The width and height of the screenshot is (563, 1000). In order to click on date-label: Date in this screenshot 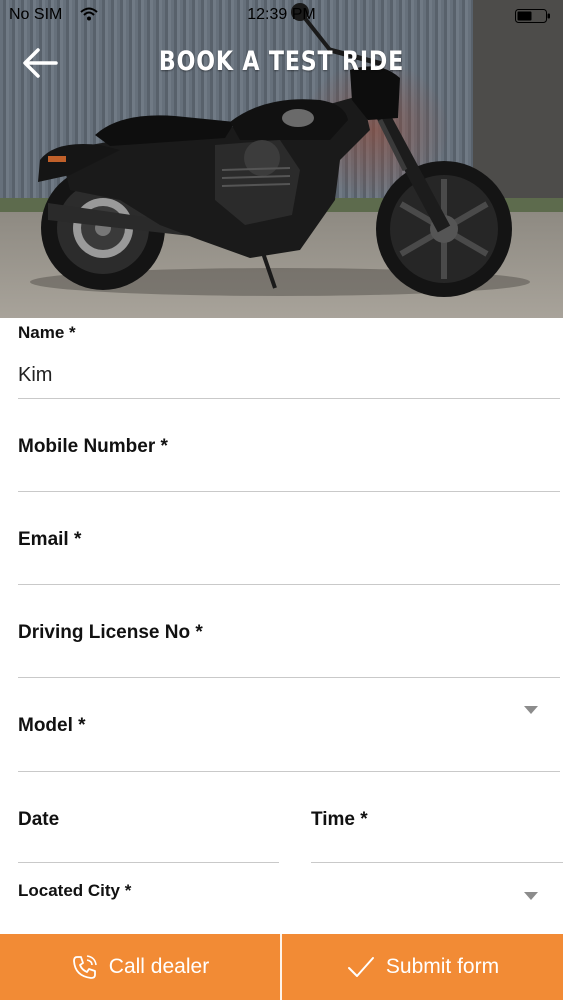, I will do `click(39, 819)`.